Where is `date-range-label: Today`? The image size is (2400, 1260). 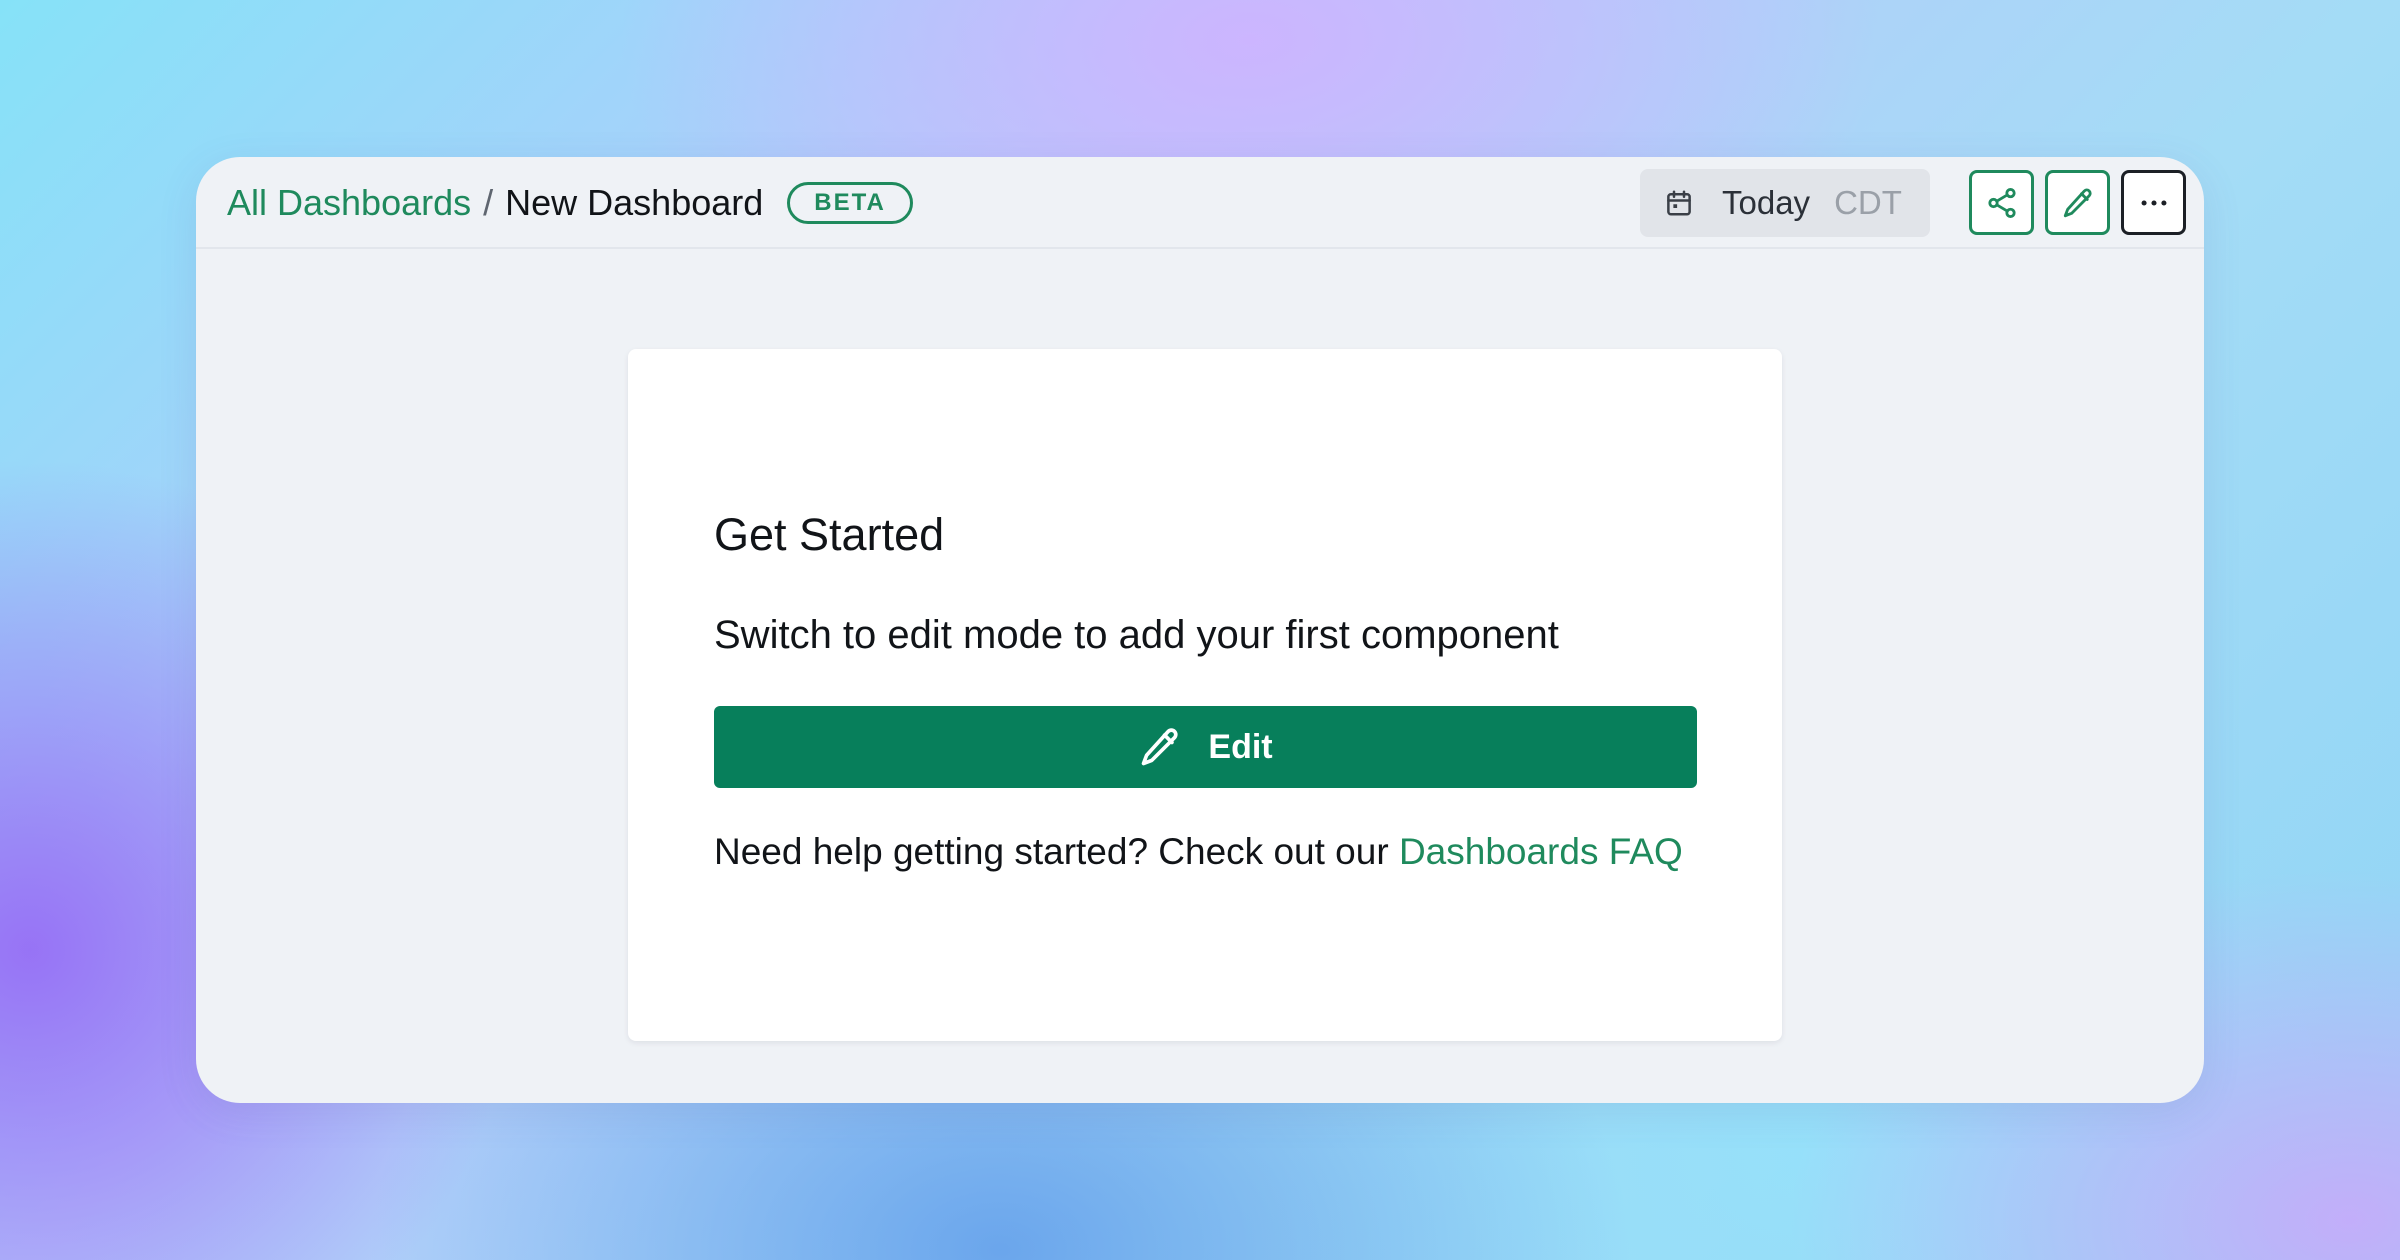 date-range-label: Today is located at coordinates (1766, 202).